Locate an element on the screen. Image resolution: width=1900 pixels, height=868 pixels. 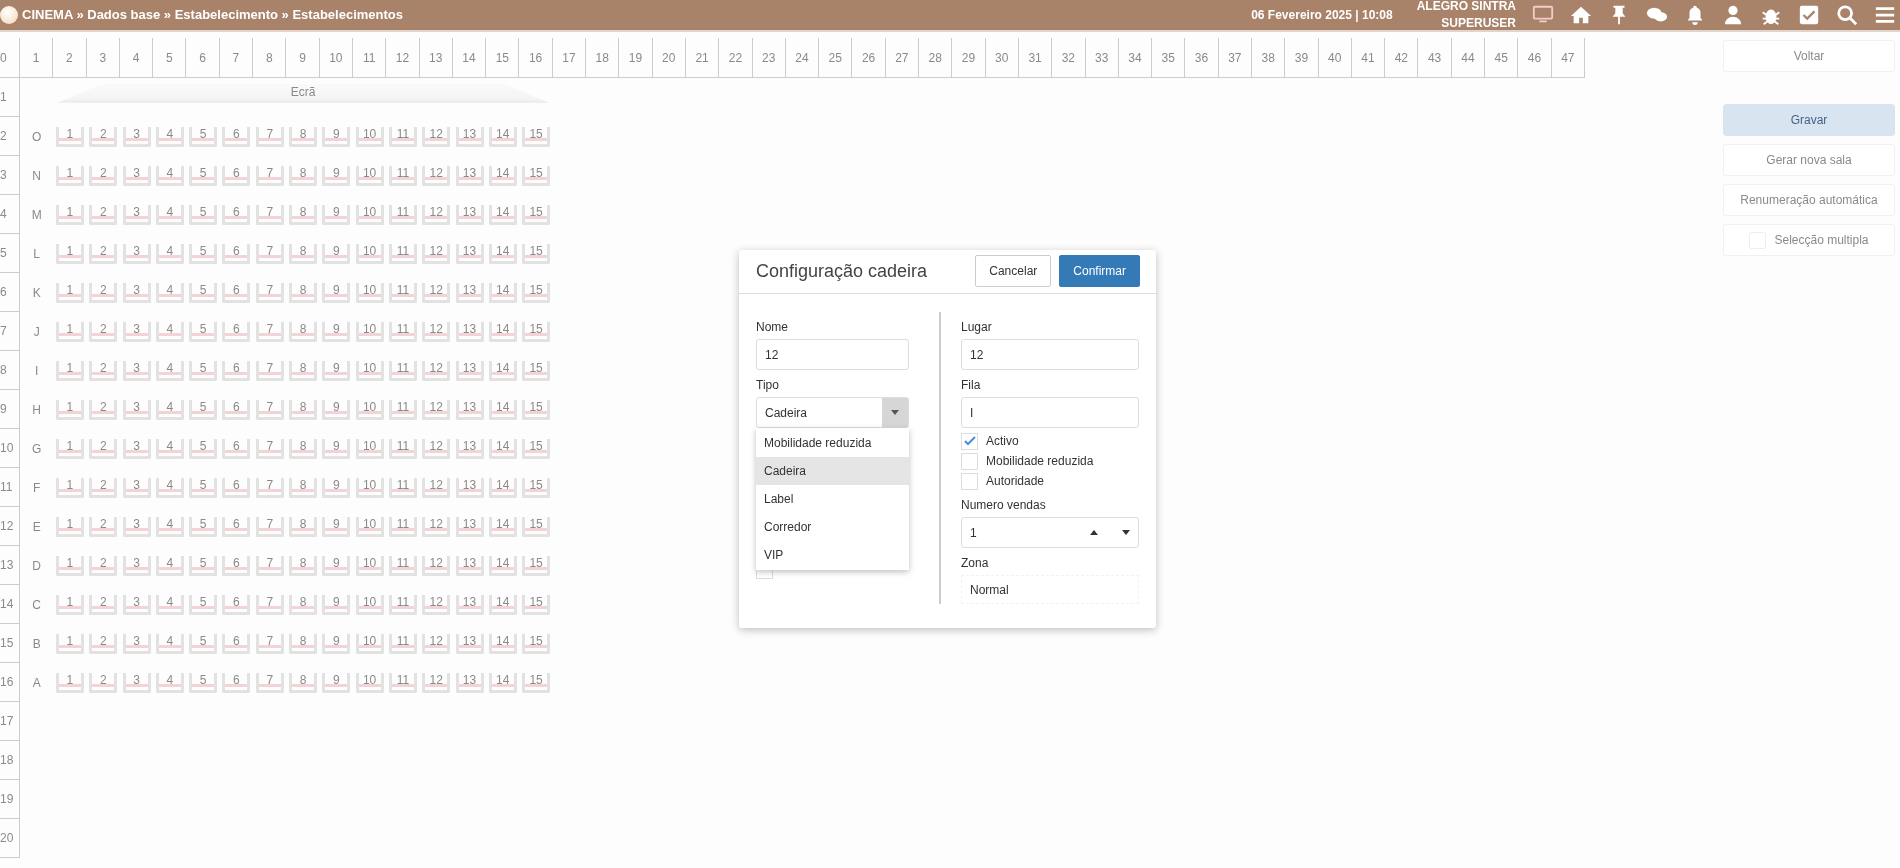
zone-field: Normal is located at coordinates (1050, 589).